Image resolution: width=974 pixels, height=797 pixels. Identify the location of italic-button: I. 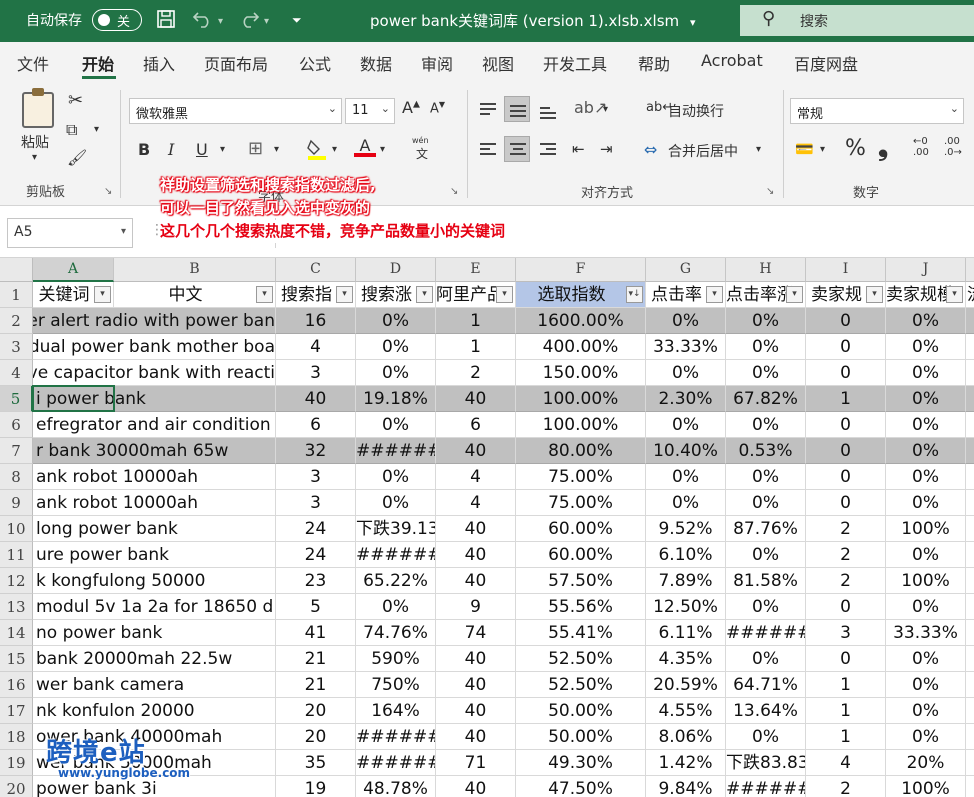
(171, 149).